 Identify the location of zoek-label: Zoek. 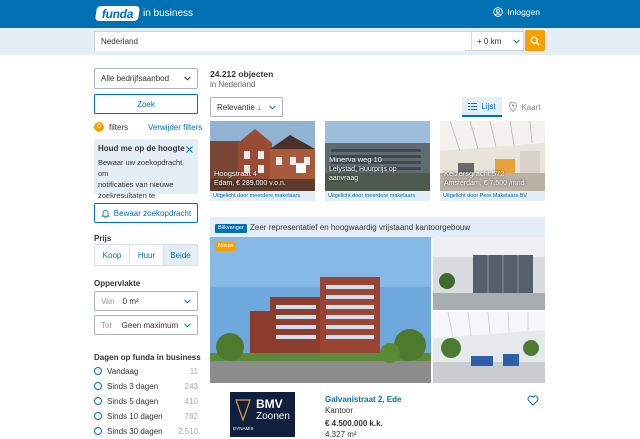
(146, 104).